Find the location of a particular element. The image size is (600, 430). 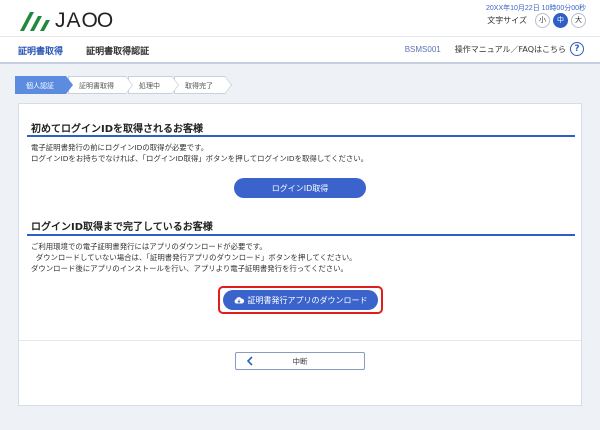

sub-nav: 証明書取得 証明書取得認証 is located at coordinates (83, 50).